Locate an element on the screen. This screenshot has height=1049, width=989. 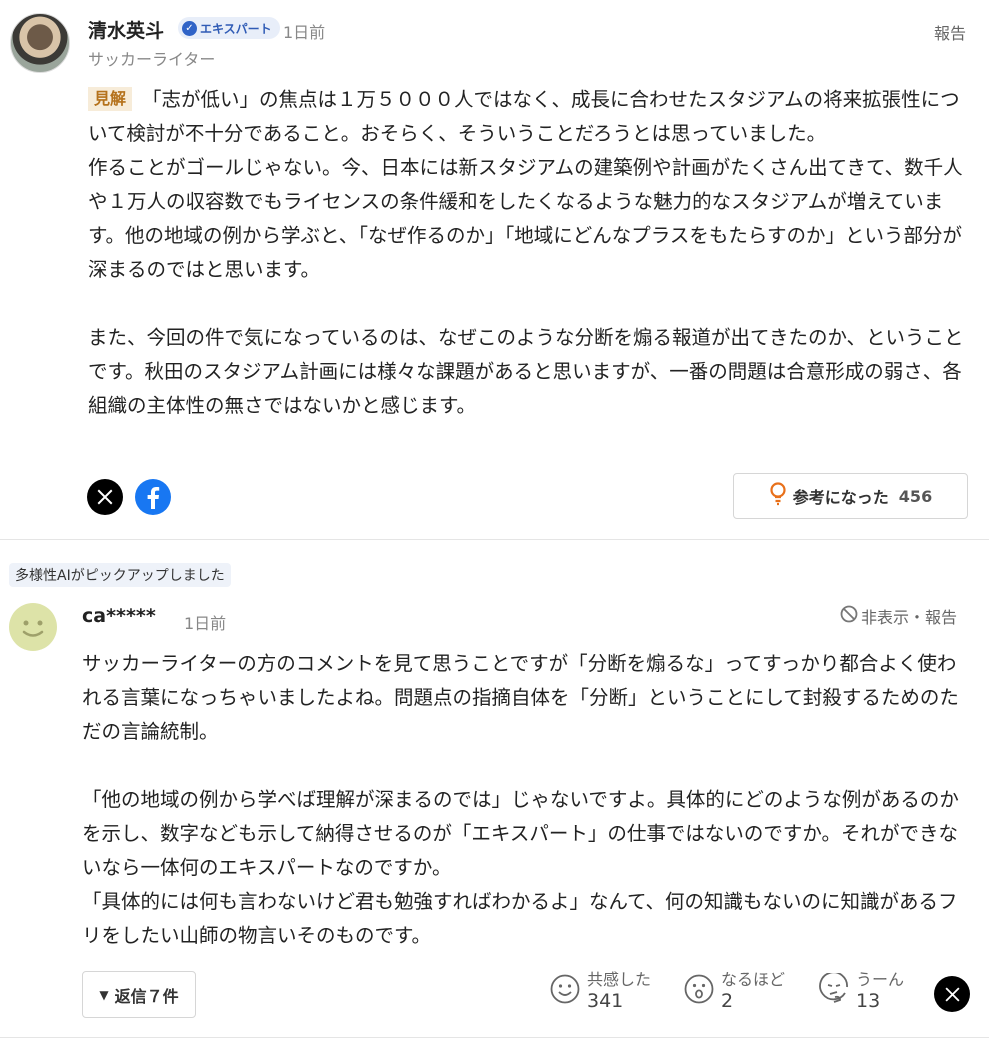
user-avatar is located at coordinates (33, 627).